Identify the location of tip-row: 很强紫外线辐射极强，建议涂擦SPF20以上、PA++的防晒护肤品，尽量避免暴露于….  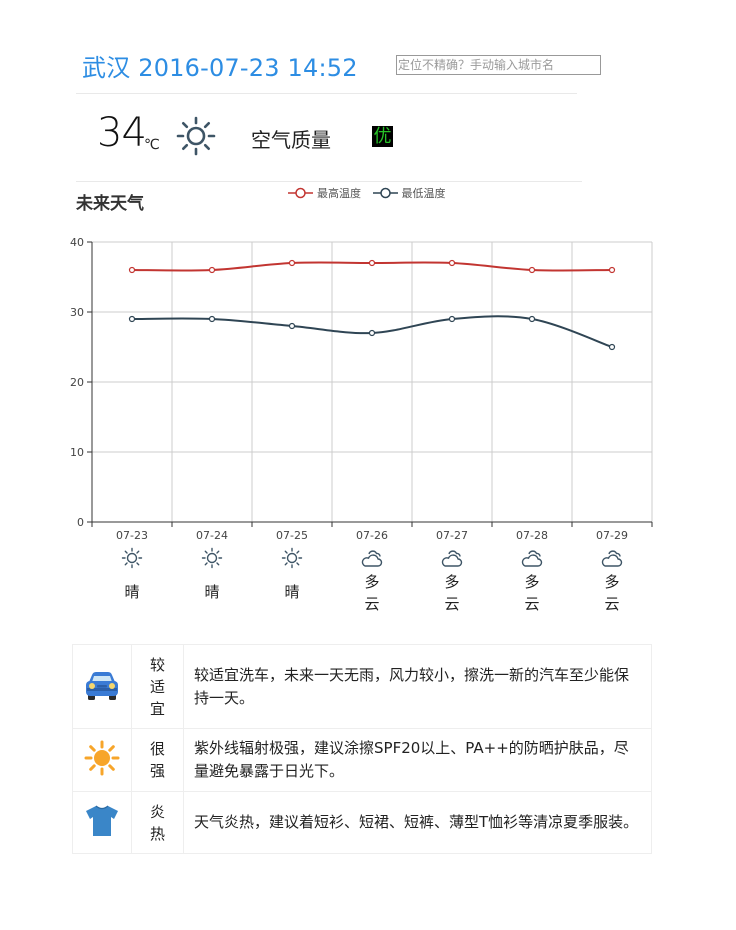
(362, 760).